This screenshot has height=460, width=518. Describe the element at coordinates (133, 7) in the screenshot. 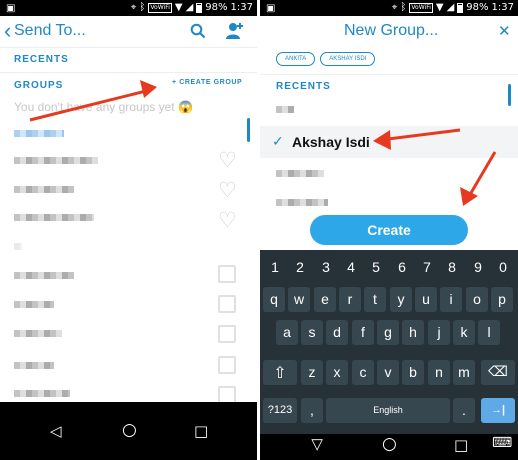

I see `location-icon: ⌖` at that location.